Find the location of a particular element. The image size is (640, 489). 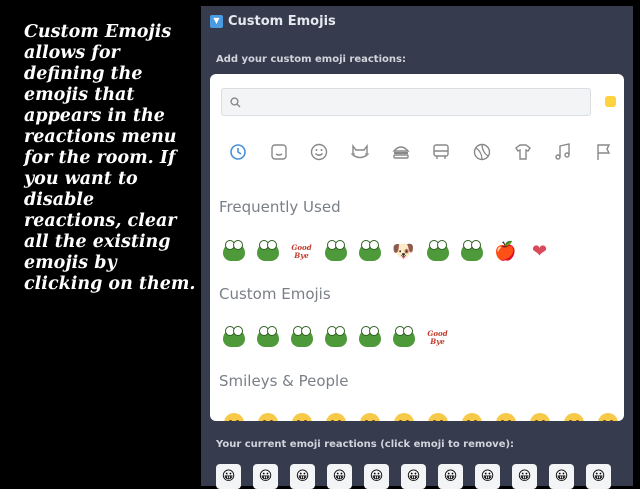

current-reactions-row: 😀 😀 😀 😀 😀 😀 😀 😀 😀 😀 😀 is located at coordinates (413, 476).